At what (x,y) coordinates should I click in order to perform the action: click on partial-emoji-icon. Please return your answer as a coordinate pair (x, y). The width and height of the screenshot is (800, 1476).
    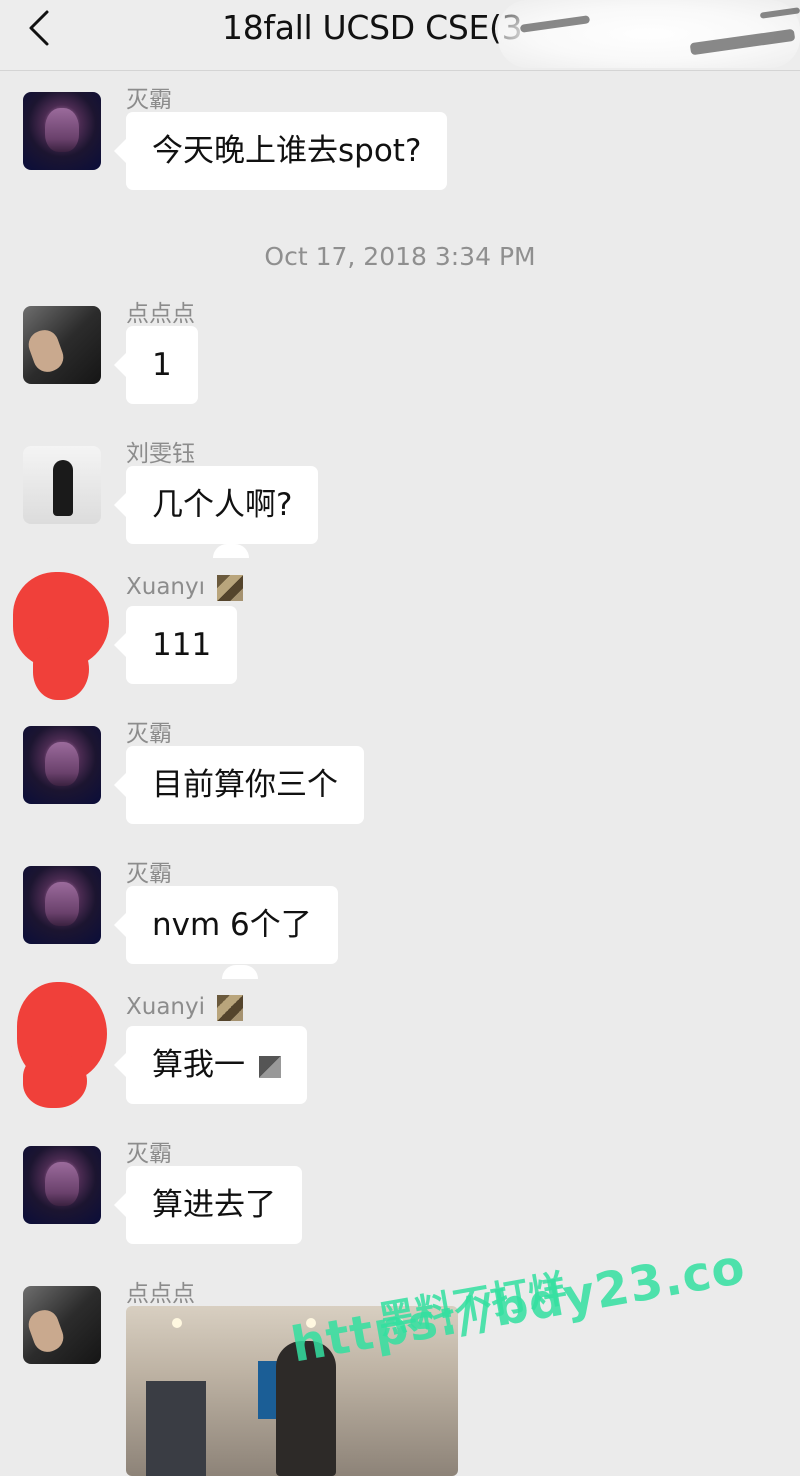
    Looking at the image, I should click on (270, 1066).